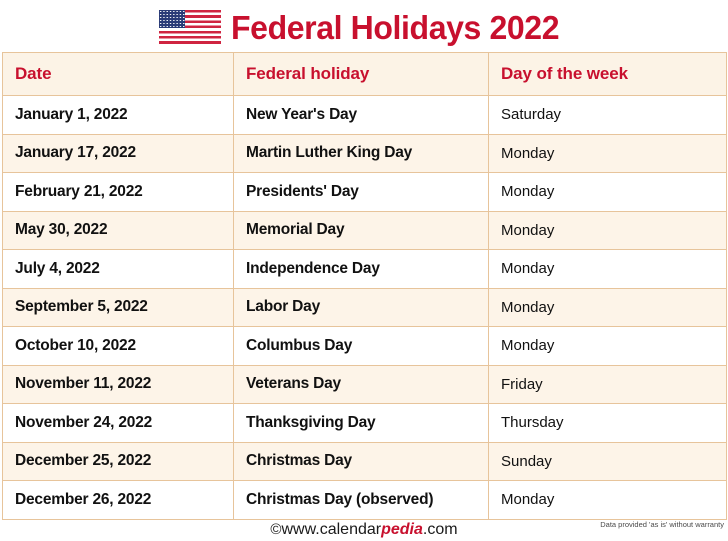 This screenshot has height=541, width=728. Describe the element at coordinates (189, 27) in the screenshot. I see `us-flag-icon` at that location.